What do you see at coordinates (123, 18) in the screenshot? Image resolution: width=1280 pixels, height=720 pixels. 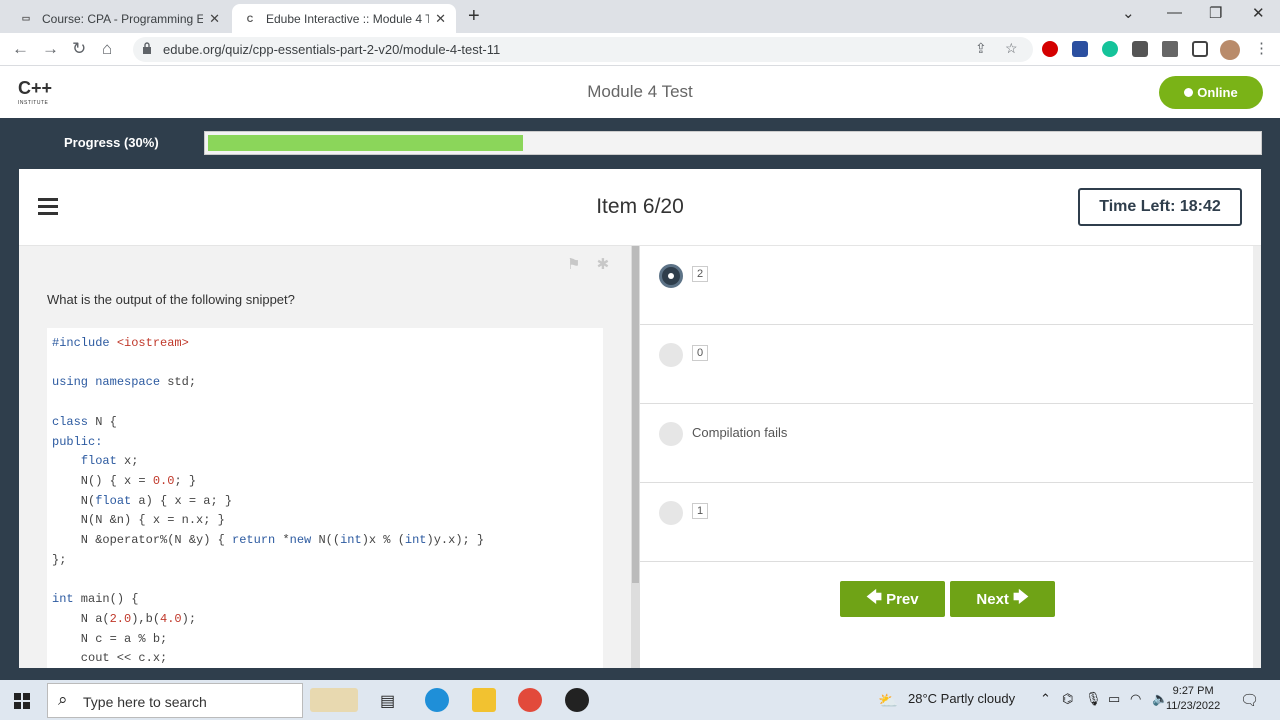 I see `tab-title: Course: CPA - Programming Esse` at bounding box center [123, 18].